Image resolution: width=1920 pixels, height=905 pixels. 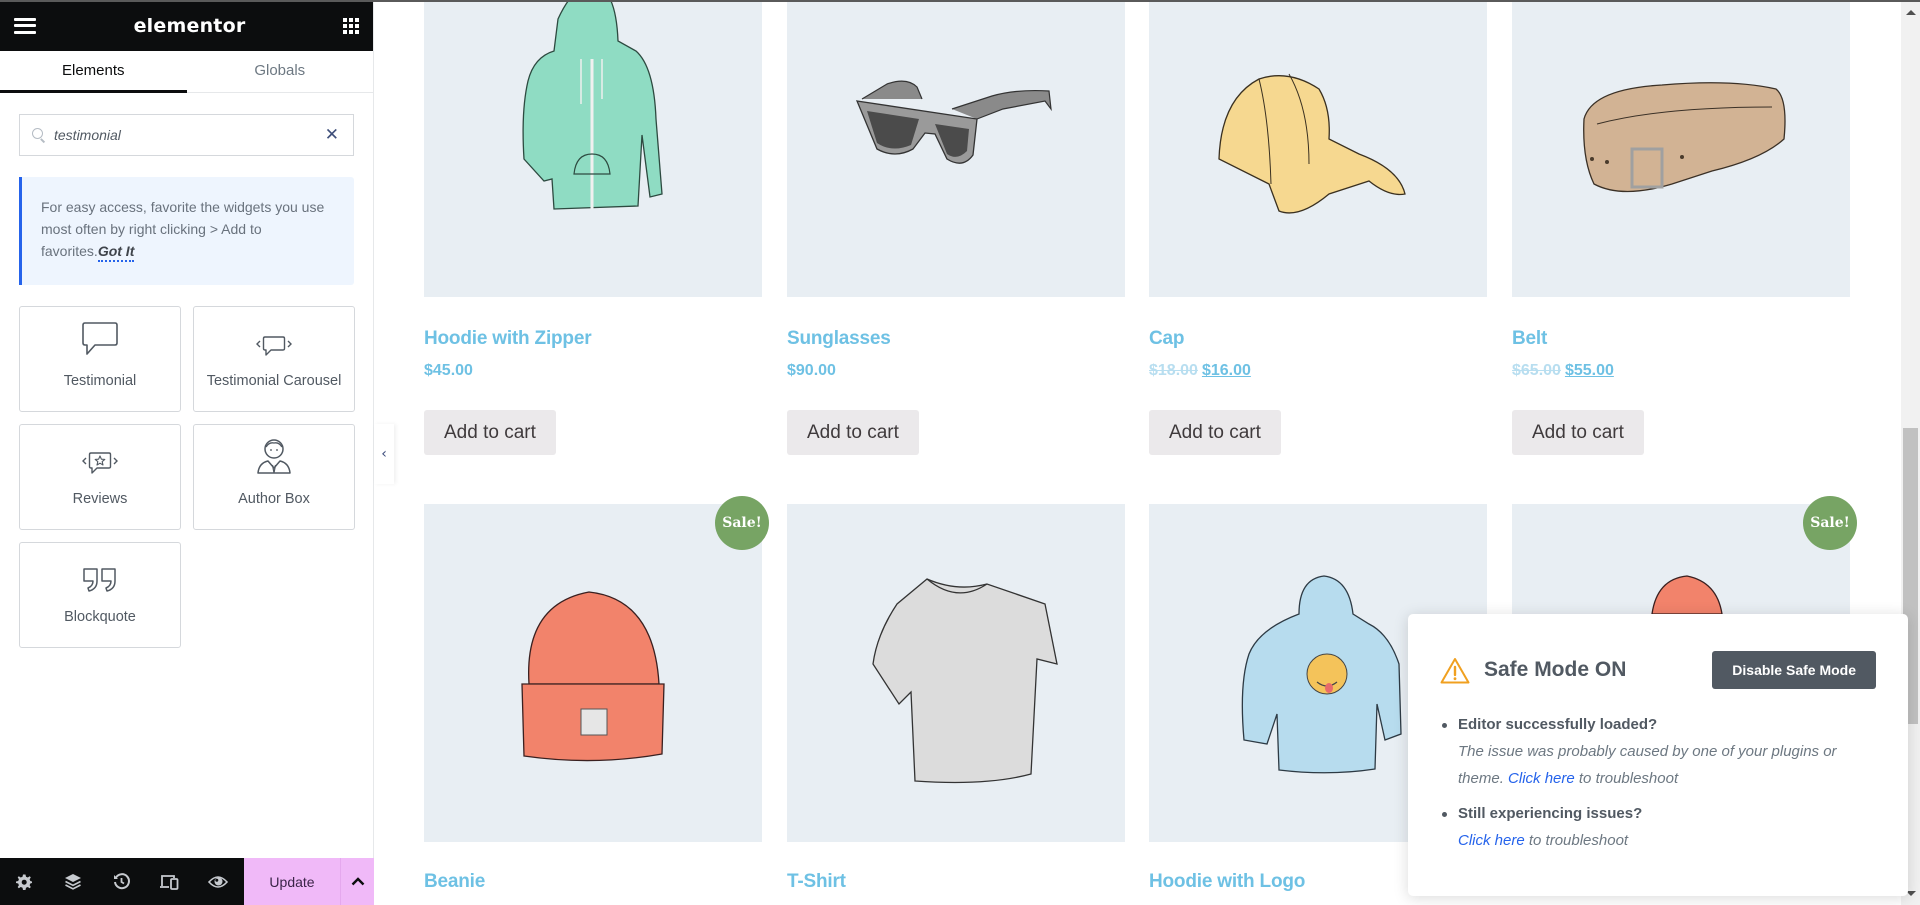 I want to click on widget-label: Author Box, so click(x=274, y=499).